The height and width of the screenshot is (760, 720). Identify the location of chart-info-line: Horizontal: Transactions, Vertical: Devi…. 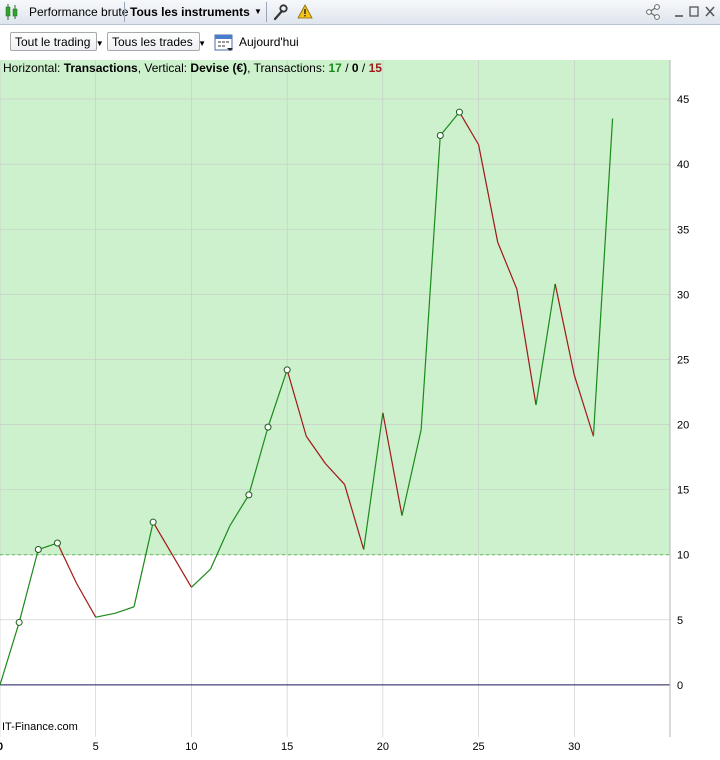
(192, 68).